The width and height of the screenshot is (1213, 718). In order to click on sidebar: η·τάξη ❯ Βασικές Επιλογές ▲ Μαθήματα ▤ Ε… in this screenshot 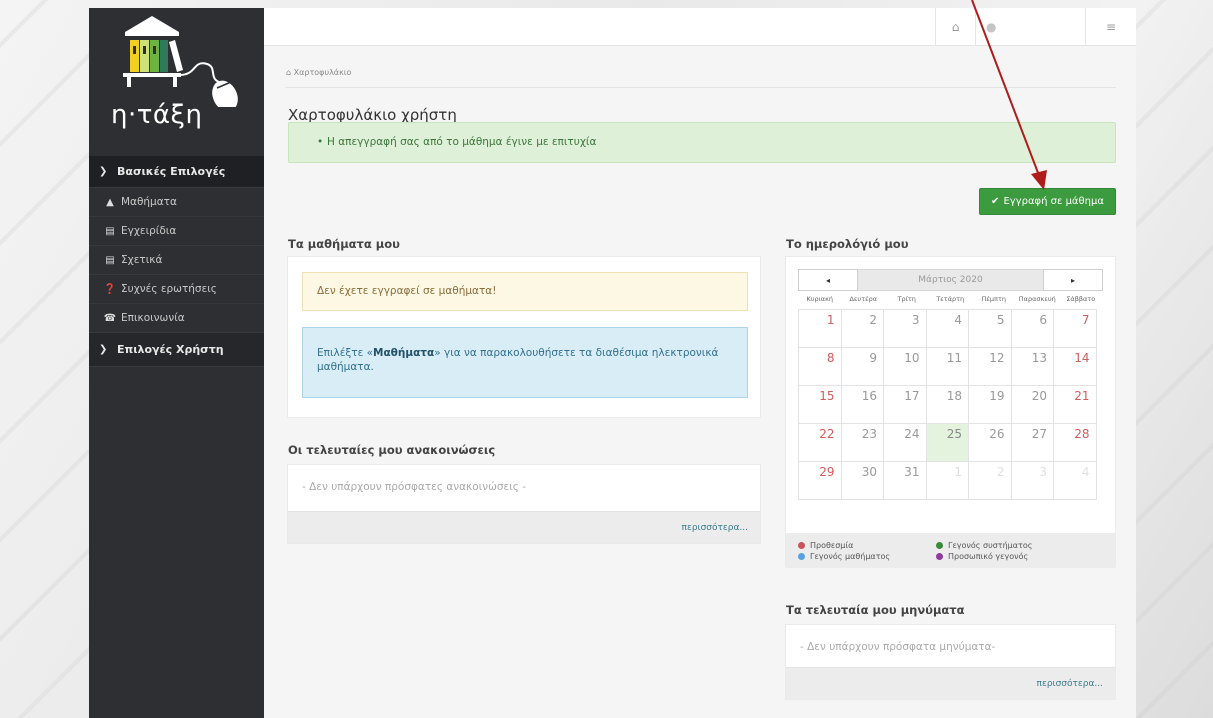, I will do `click(176, 363)`.